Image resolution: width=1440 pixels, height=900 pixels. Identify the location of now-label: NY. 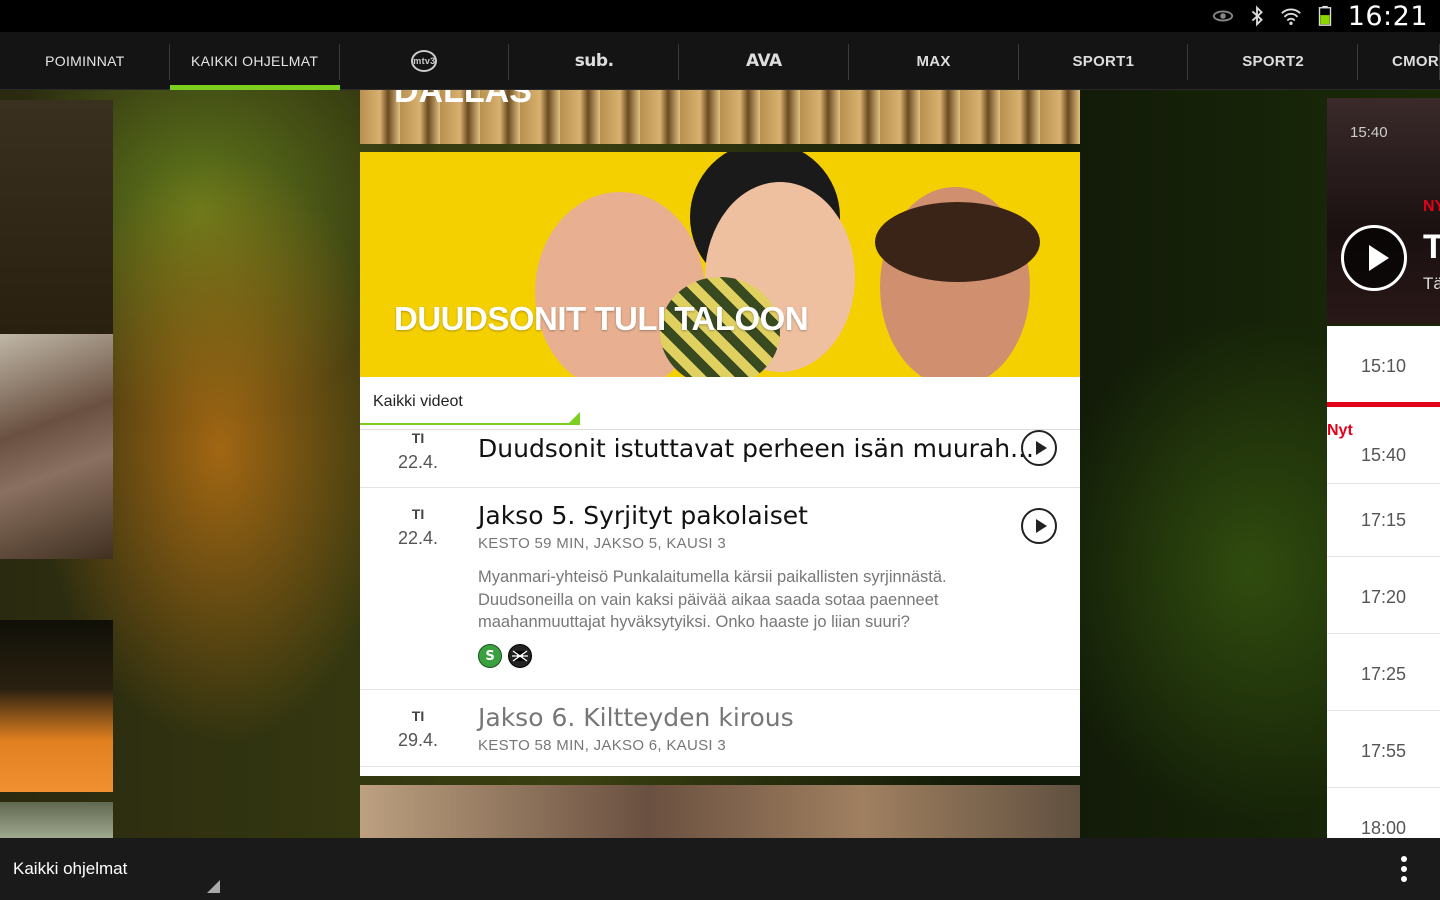
(1431, 206).